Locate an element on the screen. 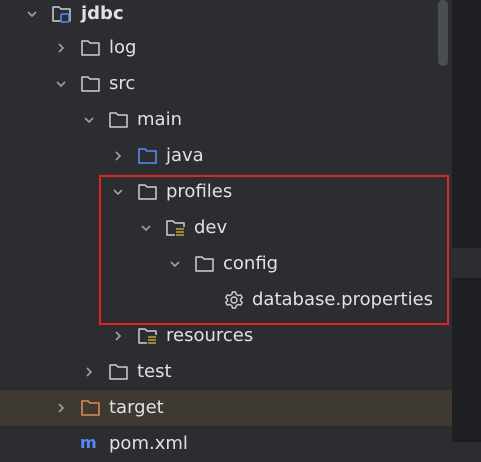  tree-item-label: pom.xml is located at coordinates (148, 443).